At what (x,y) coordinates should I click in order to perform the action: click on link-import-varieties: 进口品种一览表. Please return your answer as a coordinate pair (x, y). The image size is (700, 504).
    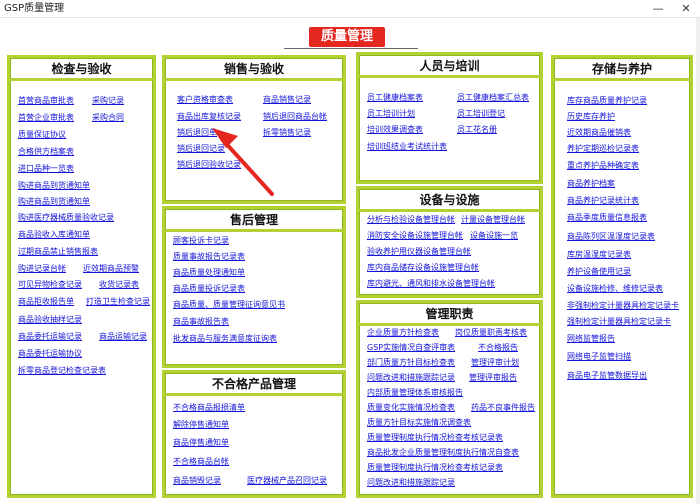
    Looking at the image, I should click on (46, 169).